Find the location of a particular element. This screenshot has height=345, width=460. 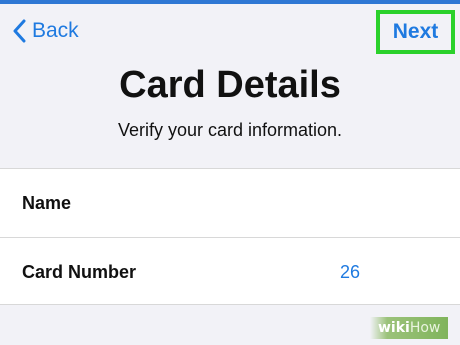

name-label: Name is located at coordinates (47, 202).